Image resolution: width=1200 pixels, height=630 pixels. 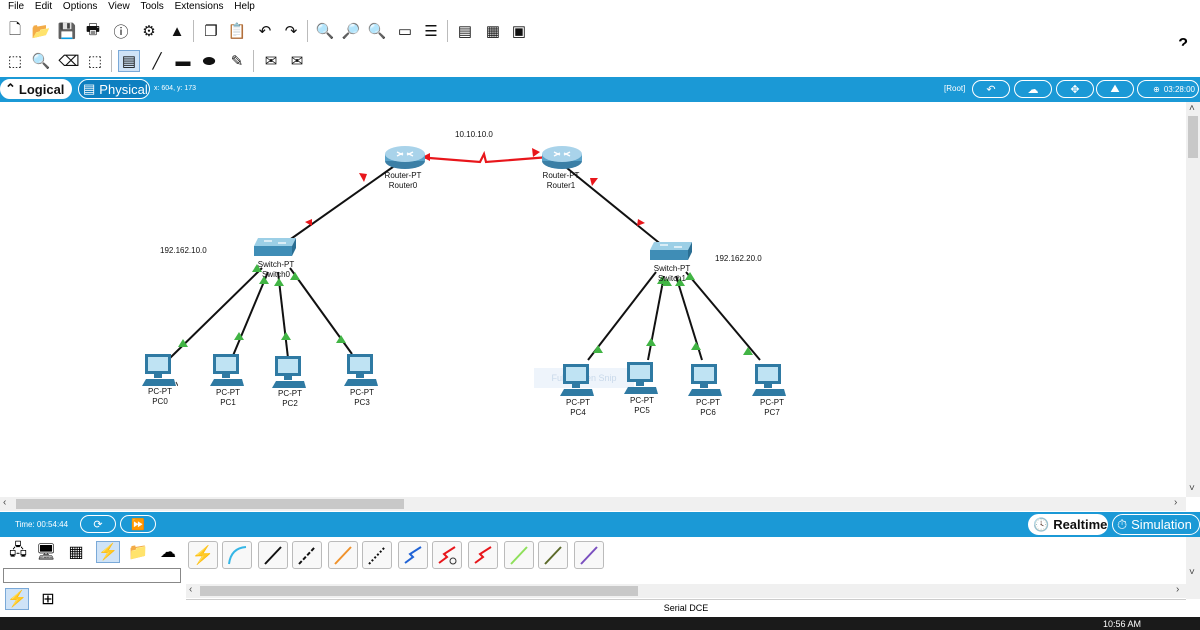 I want to click on fiber-button, so click(x=343, y=555).